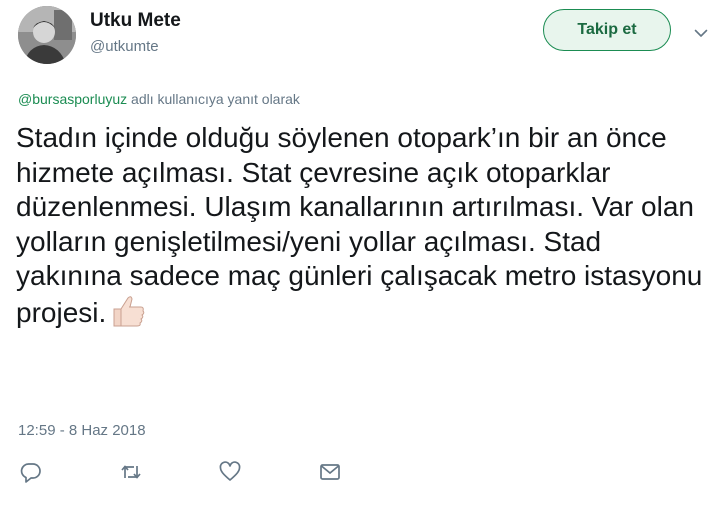 This screenshot has width=721, height=513. I want to click on envelope-icon, so click(330, 472).